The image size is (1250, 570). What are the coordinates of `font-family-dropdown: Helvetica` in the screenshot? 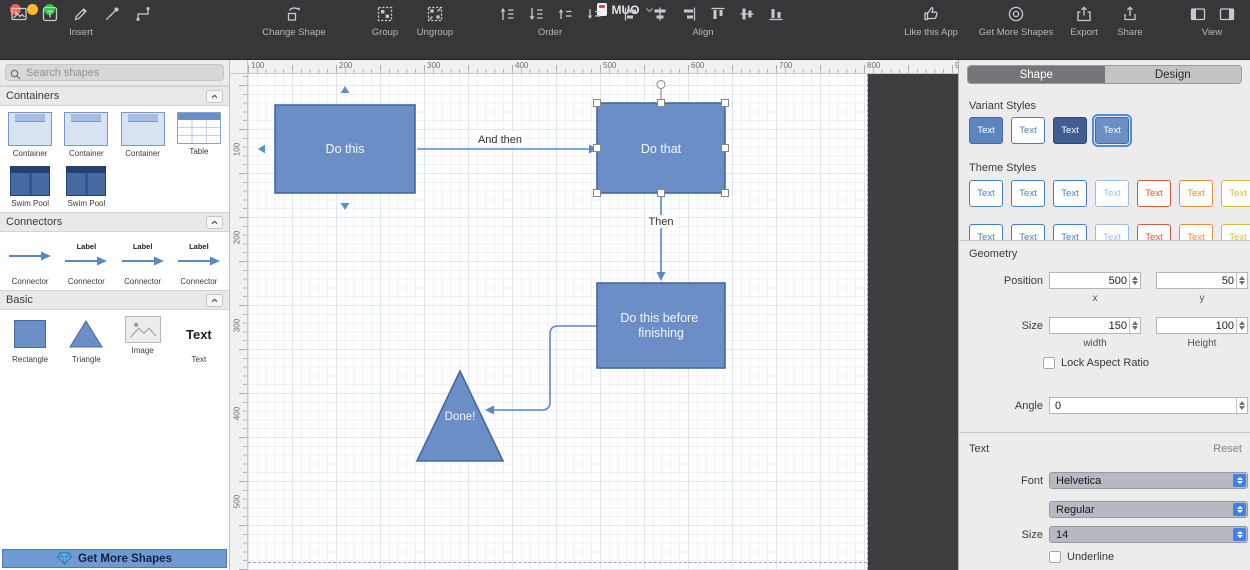 It's located at (1148, 480).